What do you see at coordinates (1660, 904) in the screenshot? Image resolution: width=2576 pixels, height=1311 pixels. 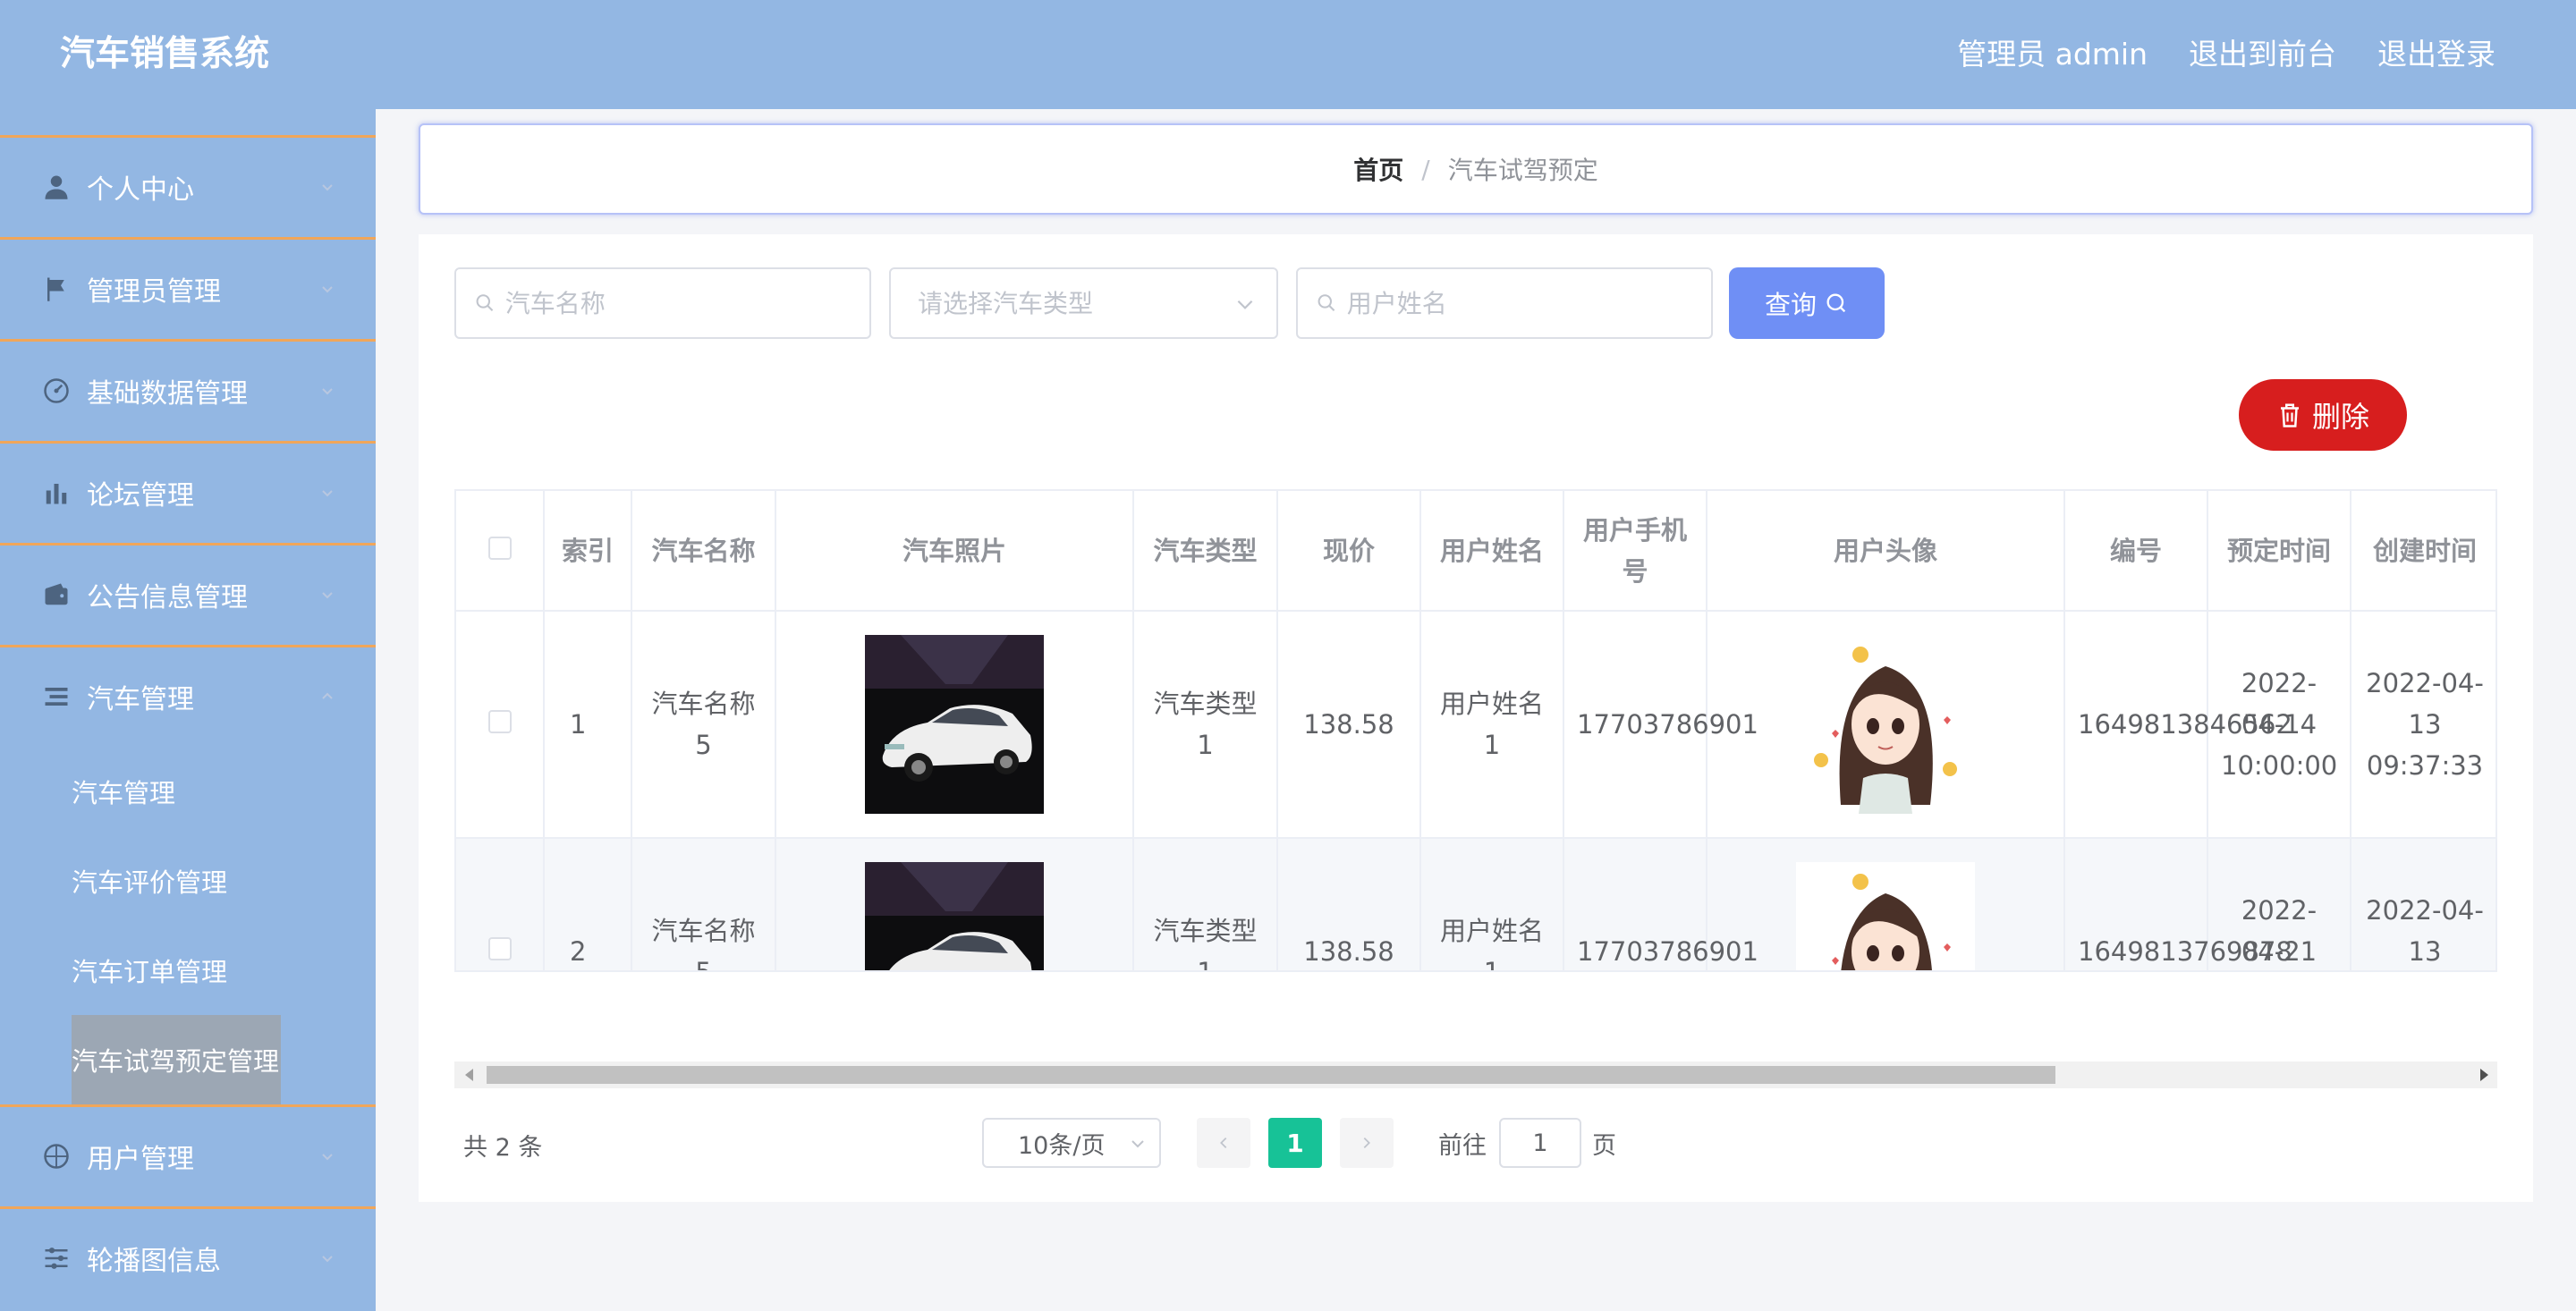 I see `phone-cell: 17703786901` at bounding box center [1660, 904].